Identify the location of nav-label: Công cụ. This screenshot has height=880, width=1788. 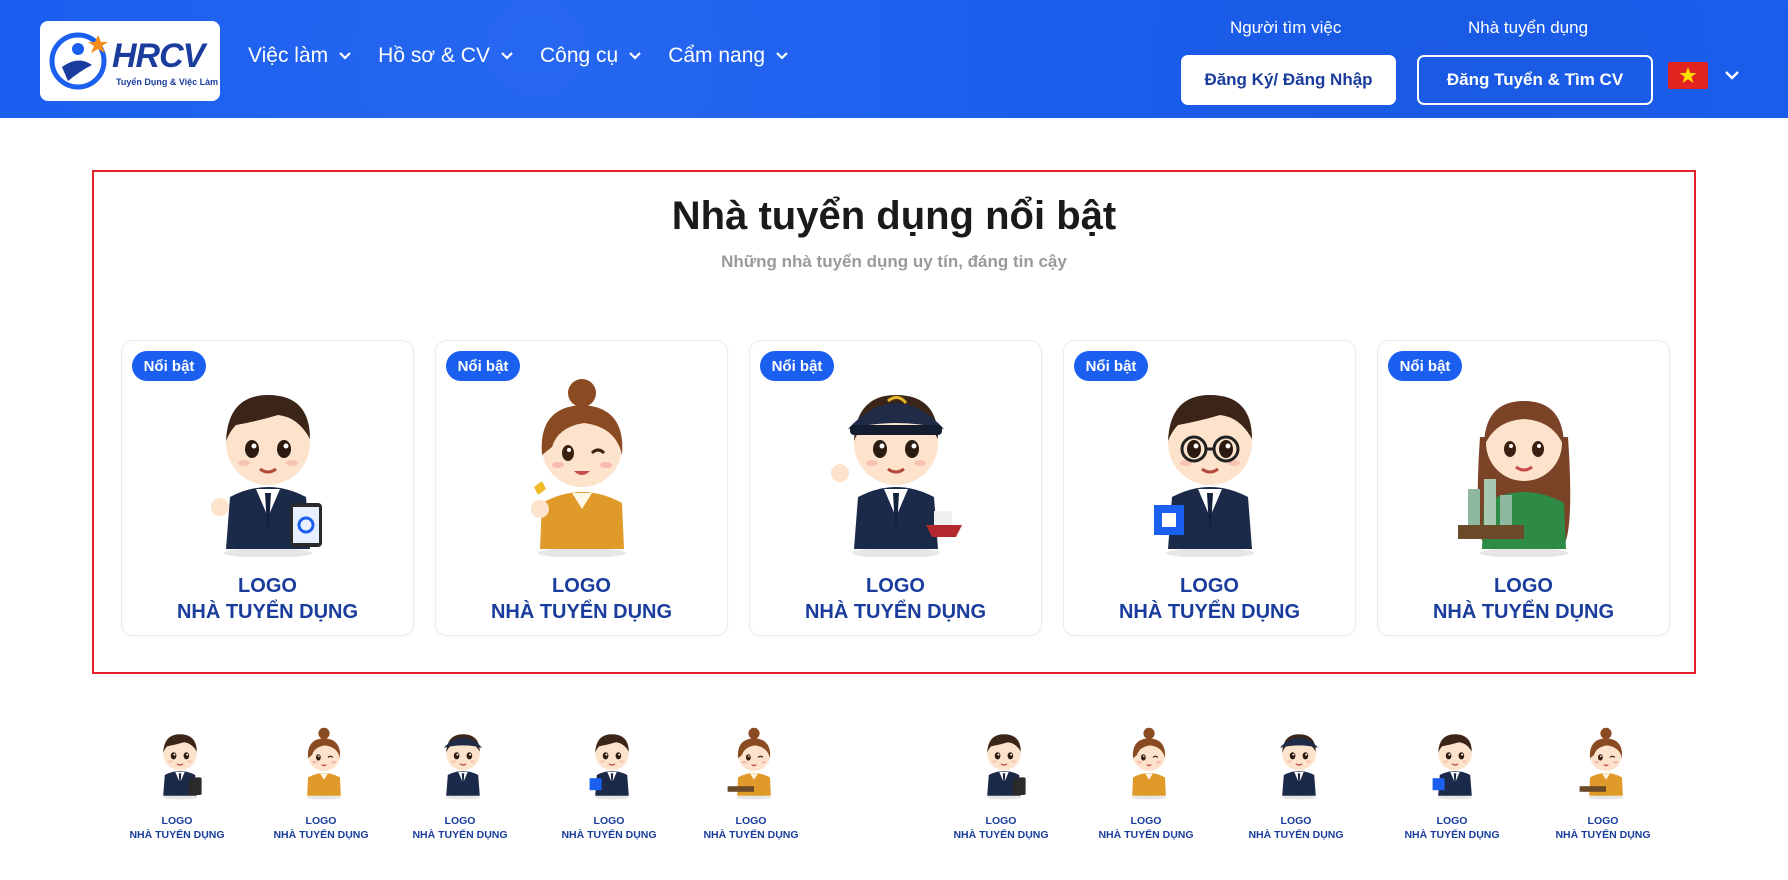
(579, 55).